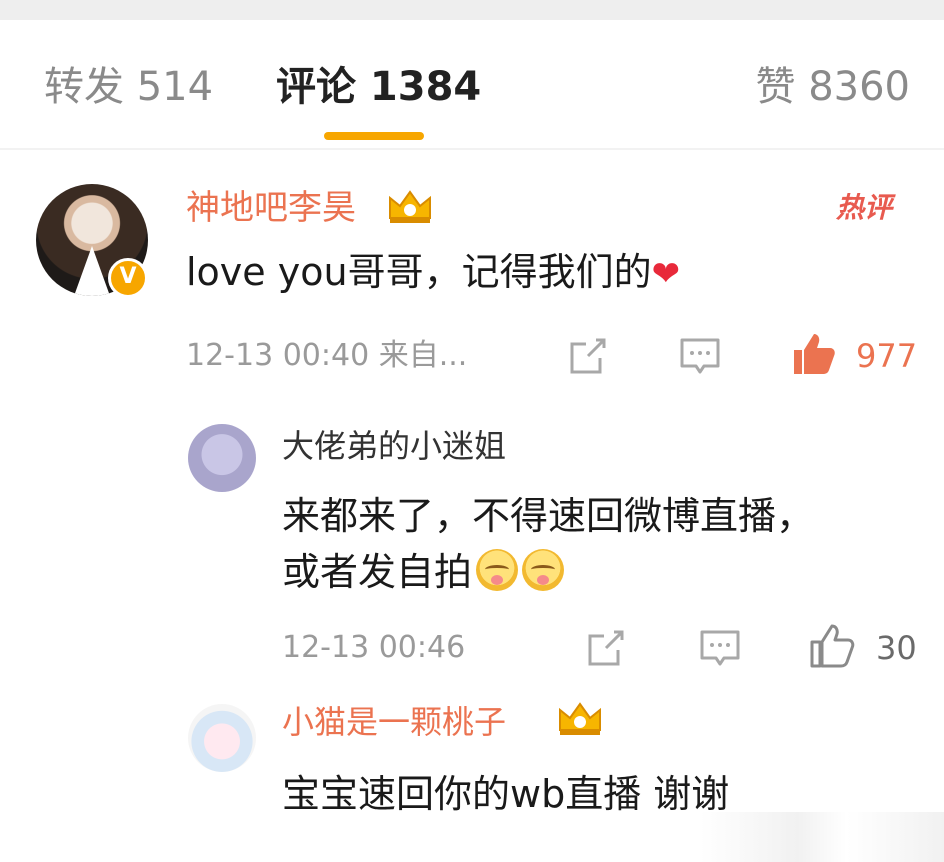 This screenshot has width=944, height=862. I want to click on tab-divider, so click(472, 149).